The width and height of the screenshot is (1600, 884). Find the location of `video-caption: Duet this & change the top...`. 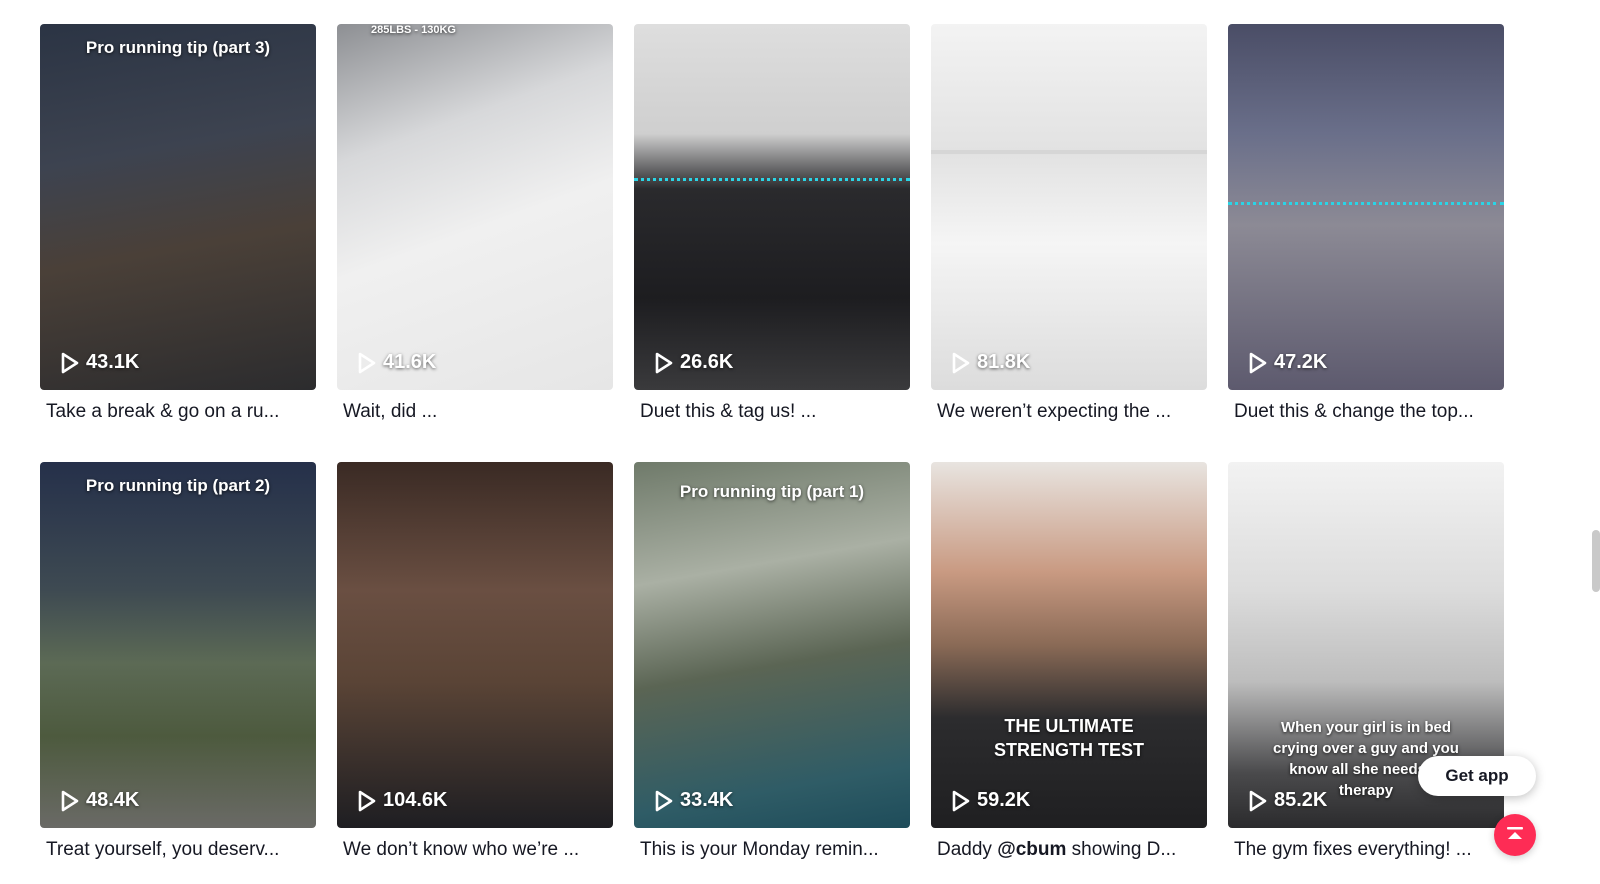

video-caption: Duet this & change the top... is located at coordinates (1363, 412).